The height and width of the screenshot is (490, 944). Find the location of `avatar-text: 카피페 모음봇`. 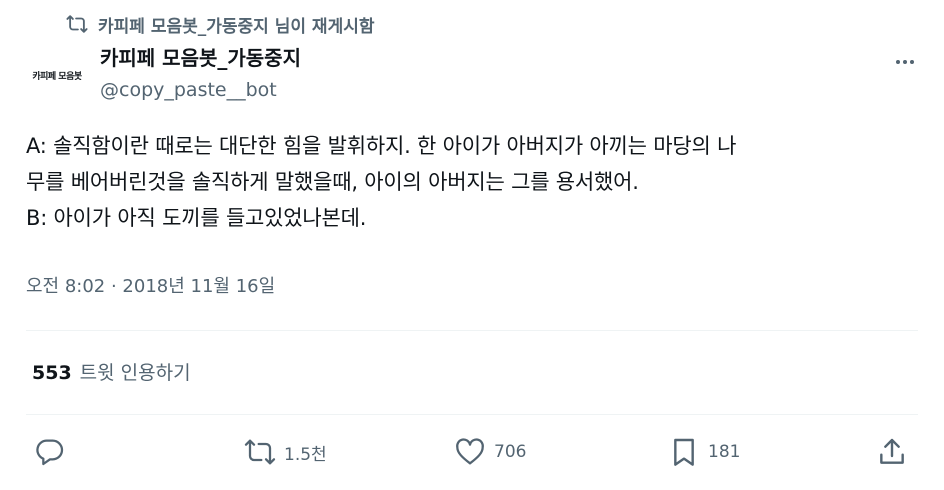

avatar-text: 카피페 모음봇 is located at coordinates (57, 76).